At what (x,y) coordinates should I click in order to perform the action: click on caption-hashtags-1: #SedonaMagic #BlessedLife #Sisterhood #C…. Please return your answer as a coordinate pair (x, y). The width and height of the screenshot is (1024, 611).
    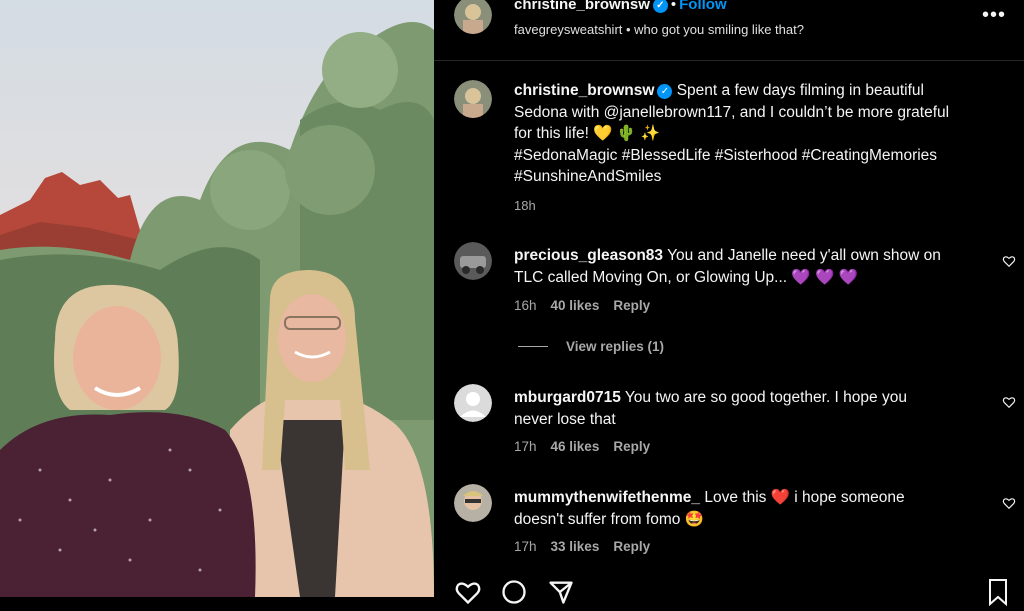
    Looking at the image, I should click on (725, 155).